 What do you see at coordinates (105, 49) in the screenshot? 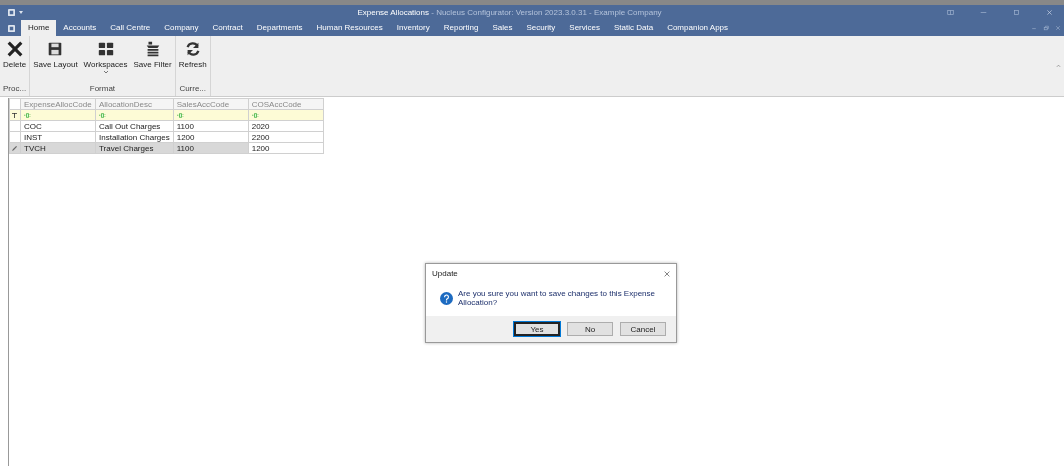
I see `grid-icon` at bounding box center [105, 49].